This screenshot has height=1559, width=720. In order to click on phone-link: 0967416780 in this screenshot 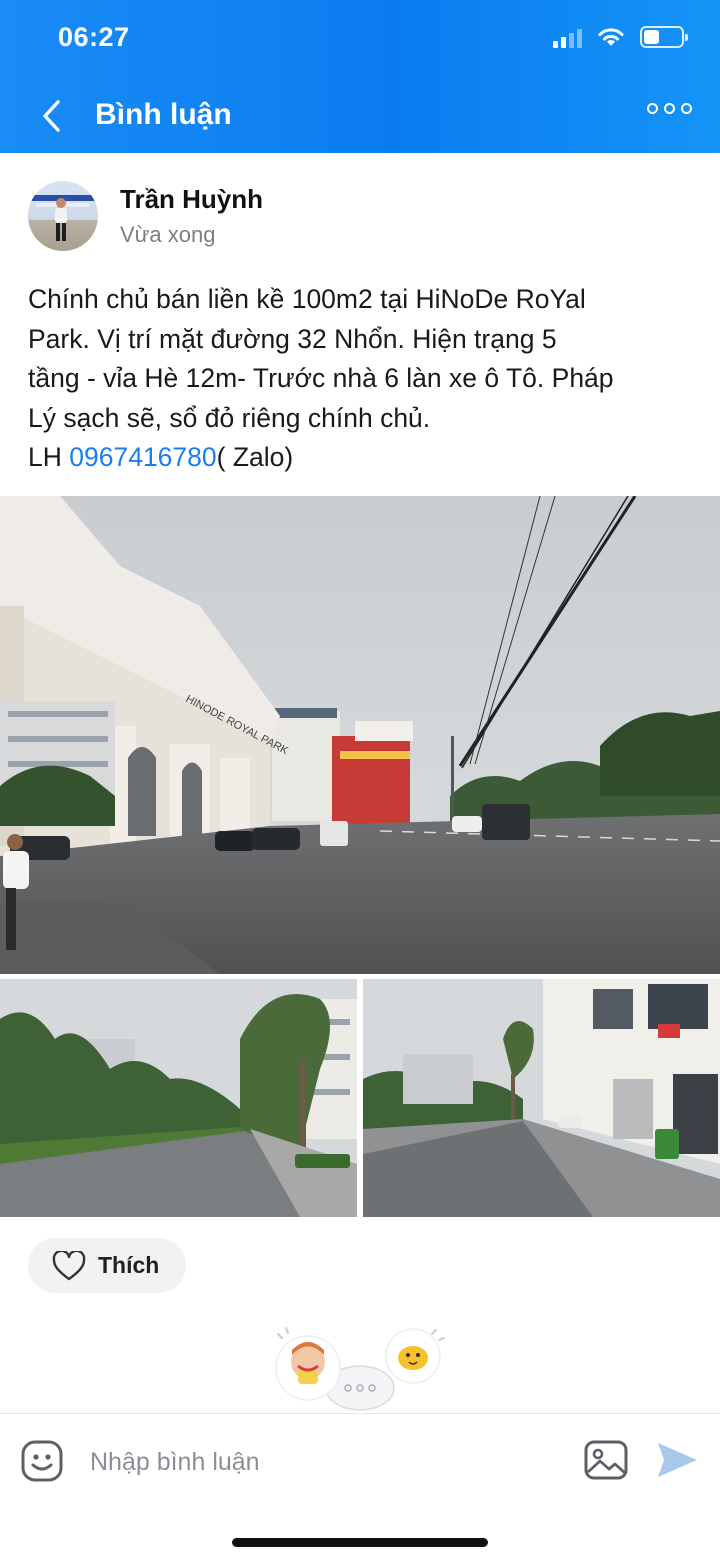, I will do `click(142, 457)`.